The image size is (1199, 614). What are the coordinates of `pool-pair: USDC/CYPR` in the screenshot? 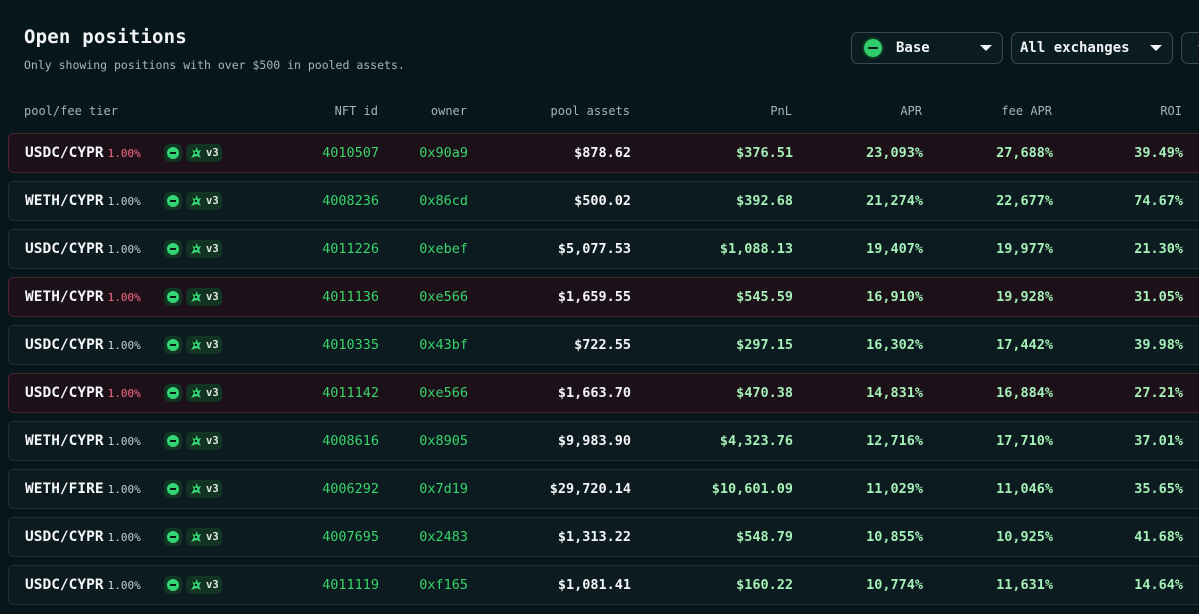 It's located at (64, 393).